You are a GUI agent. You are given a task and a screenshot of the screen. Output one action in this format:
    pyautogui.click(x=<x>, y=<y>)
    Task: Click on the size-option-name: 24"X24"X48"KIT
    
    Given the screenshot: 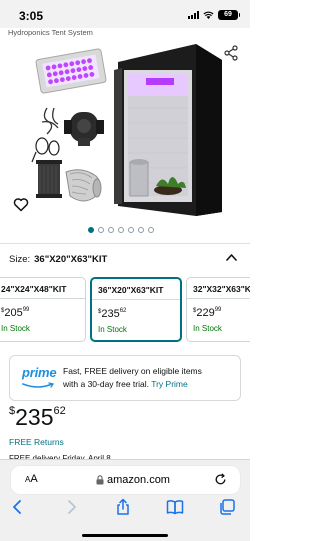 What is the action you would take?
    pyautogui.click(x=42, y=288)
    